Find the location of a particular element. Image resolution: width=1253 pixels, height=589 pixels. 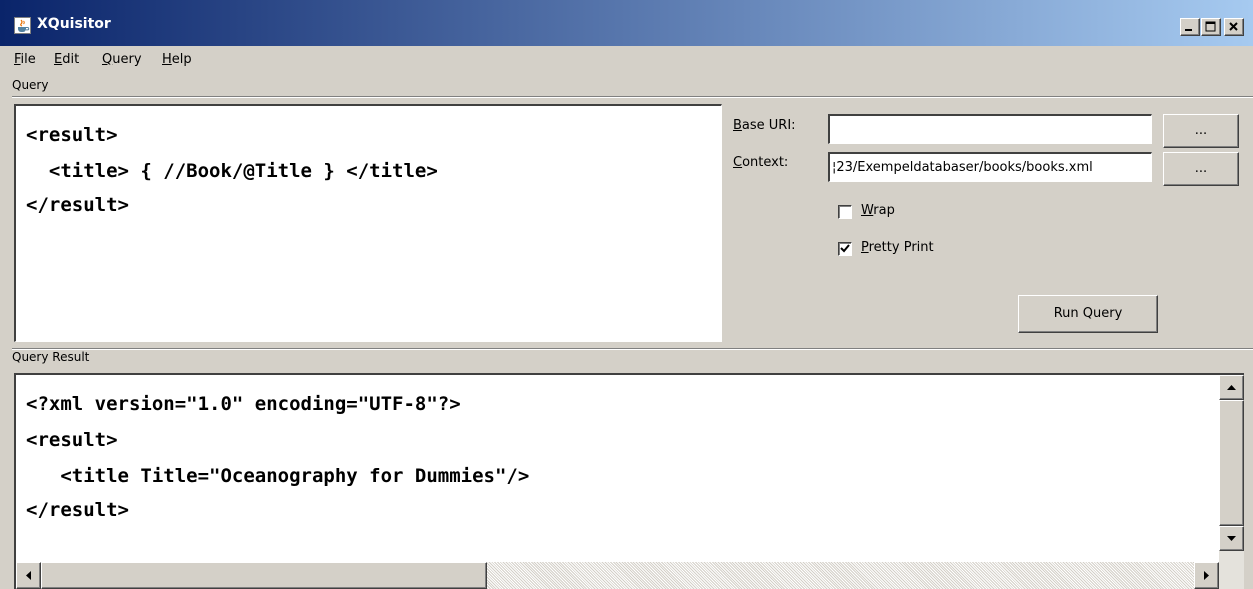

result-section-label: Query Result is located at coordinates (51, 357).